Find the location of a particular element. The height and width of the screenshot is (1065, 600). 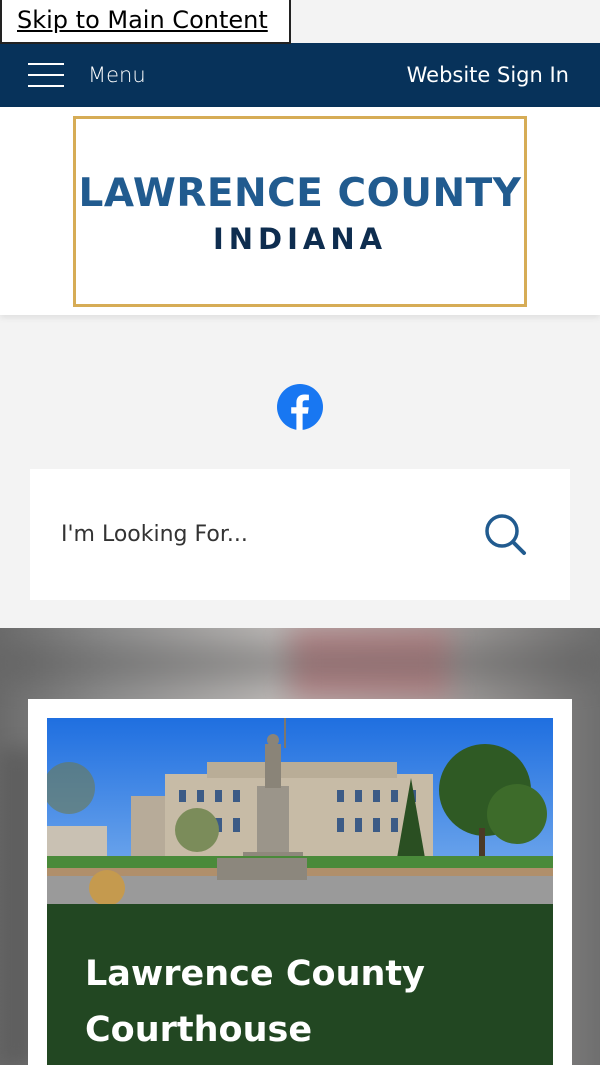

top-navigation-bar: Menu Website Sign In is located at coordinates (300, 75).